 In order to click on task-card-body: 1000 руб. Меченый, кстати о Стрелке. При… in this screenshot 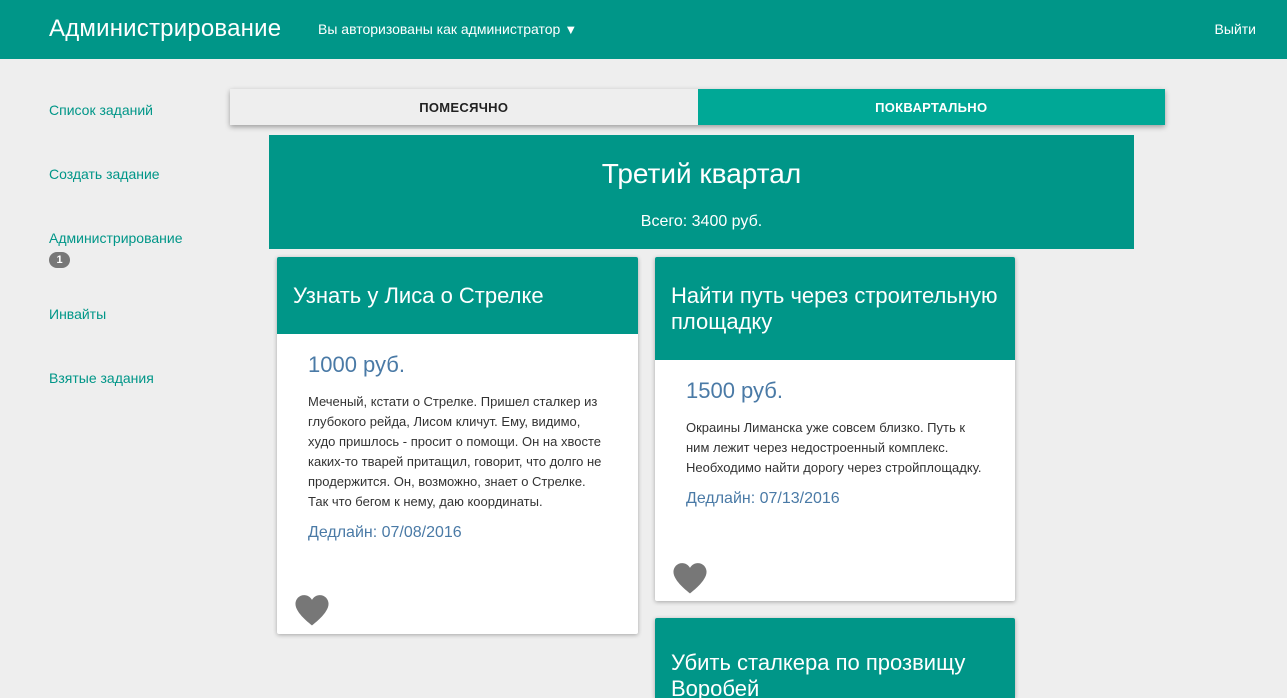, I will do `click(457, 438)`.